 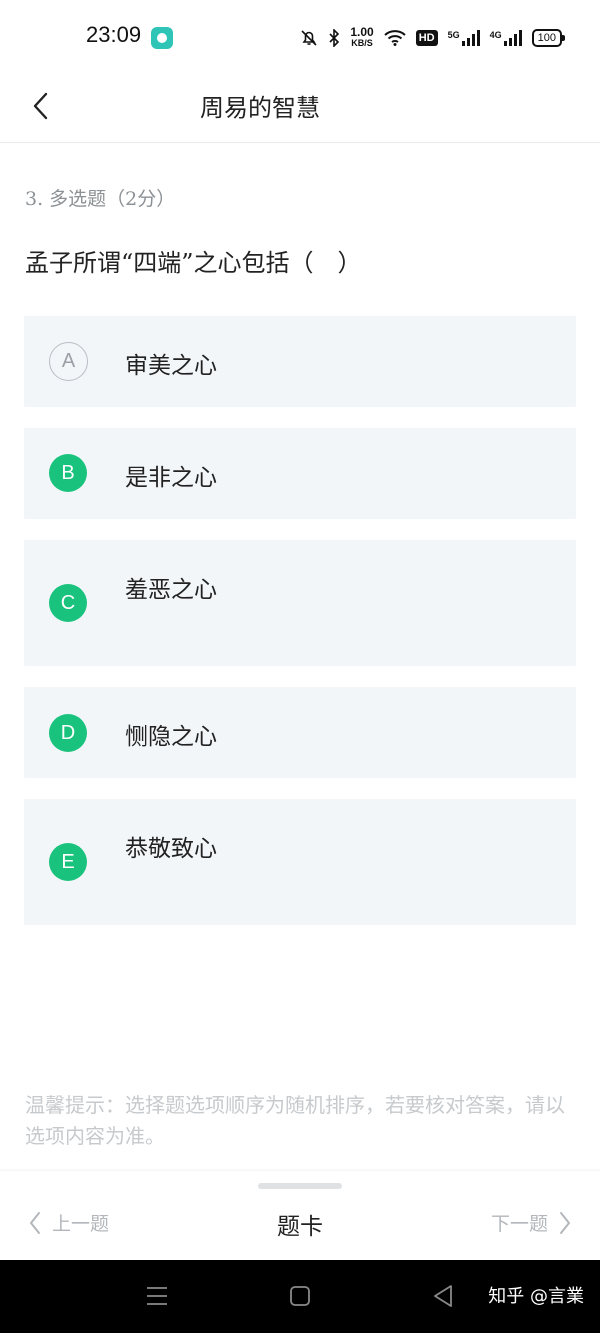 I want to click on recent-apps-icon, so click(x=157, y=1296).